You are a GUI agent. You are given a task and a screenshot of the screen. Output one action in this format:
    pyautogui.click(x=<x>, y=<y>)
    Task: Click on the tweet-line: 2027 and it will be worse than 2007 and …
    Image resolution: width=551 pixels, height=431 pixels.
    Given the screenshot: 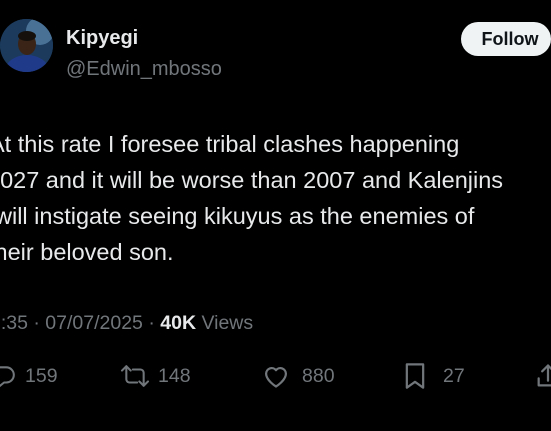 What is the action you would take?
    pyautogui.click(x=252, y=180)
    